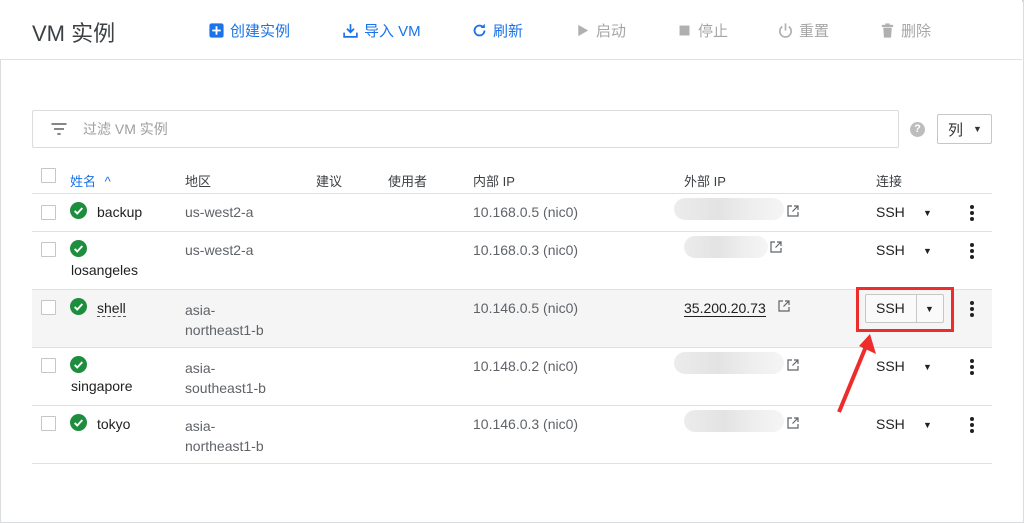  What do you see at coordinates (889, 181) in the screenshot?
I see `col-connect-header: 连接` at bounding box center [889, 181].